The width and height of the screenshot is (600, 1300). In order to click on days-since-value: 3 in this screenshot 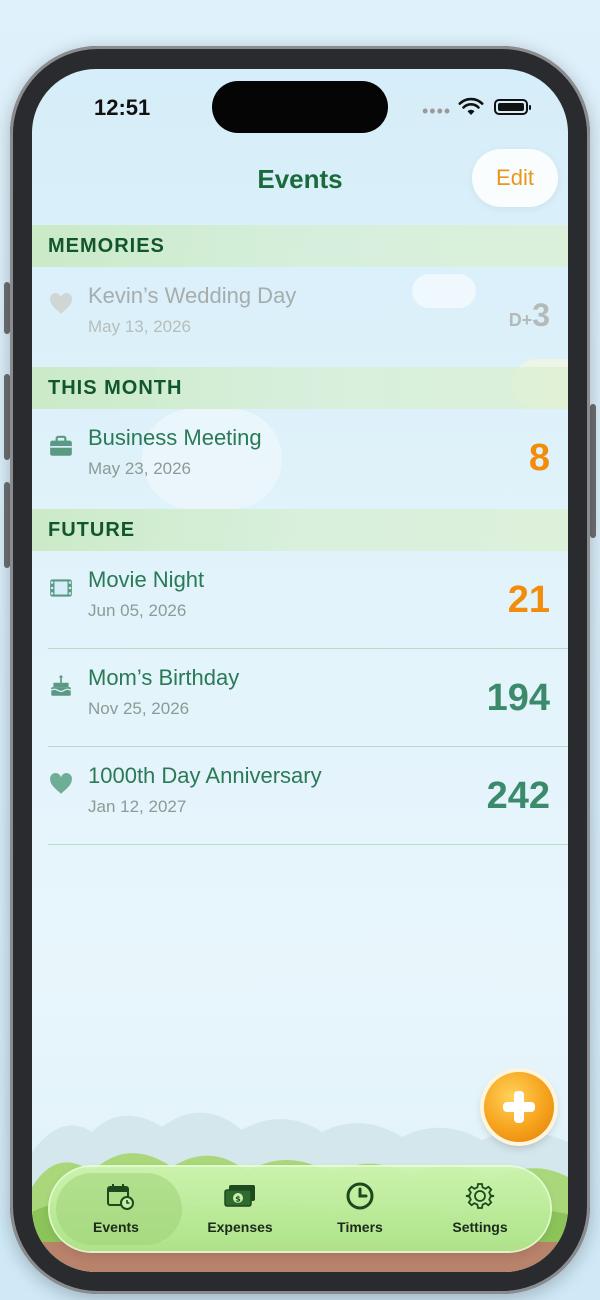, I will do `click(541, 315)`.